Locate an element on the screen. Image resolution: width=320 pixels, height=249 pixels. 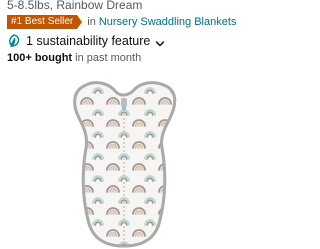
sustainability-label: 1 sustainability feature is located at coordinates (88, 41).